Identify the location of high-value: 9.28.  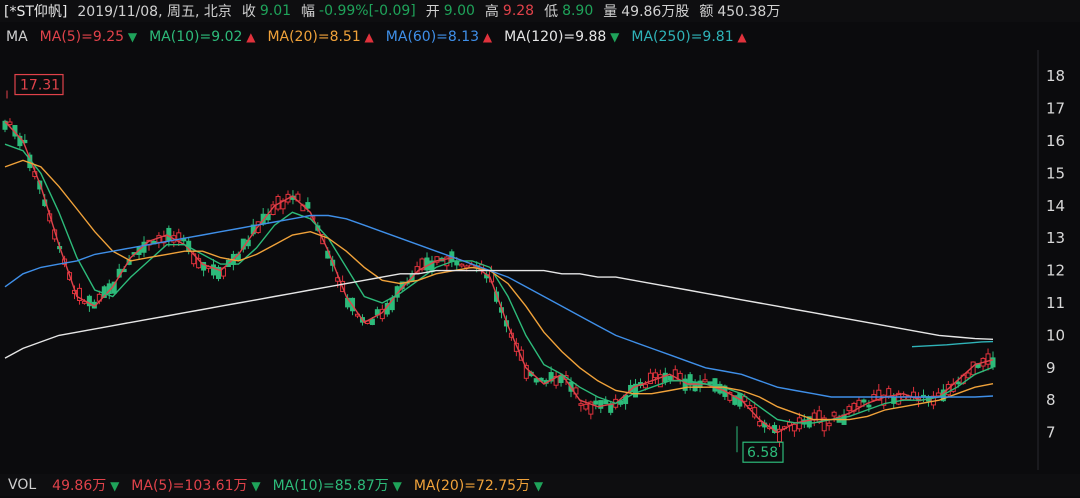
(518, 11).